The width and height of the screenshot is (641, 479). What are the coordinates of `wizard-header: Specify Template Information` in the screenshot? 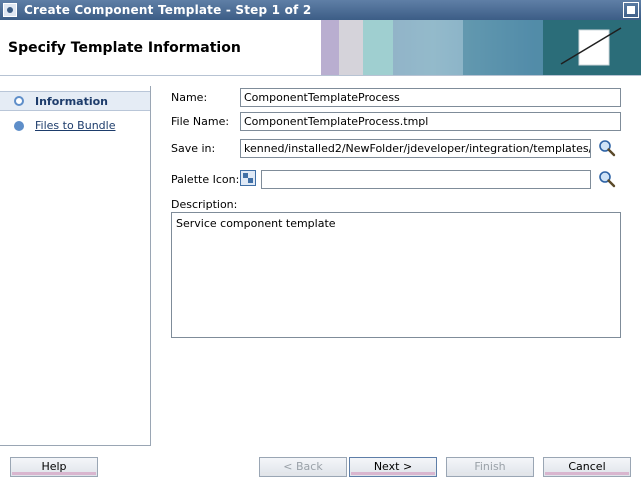 It's located at (320, 48).